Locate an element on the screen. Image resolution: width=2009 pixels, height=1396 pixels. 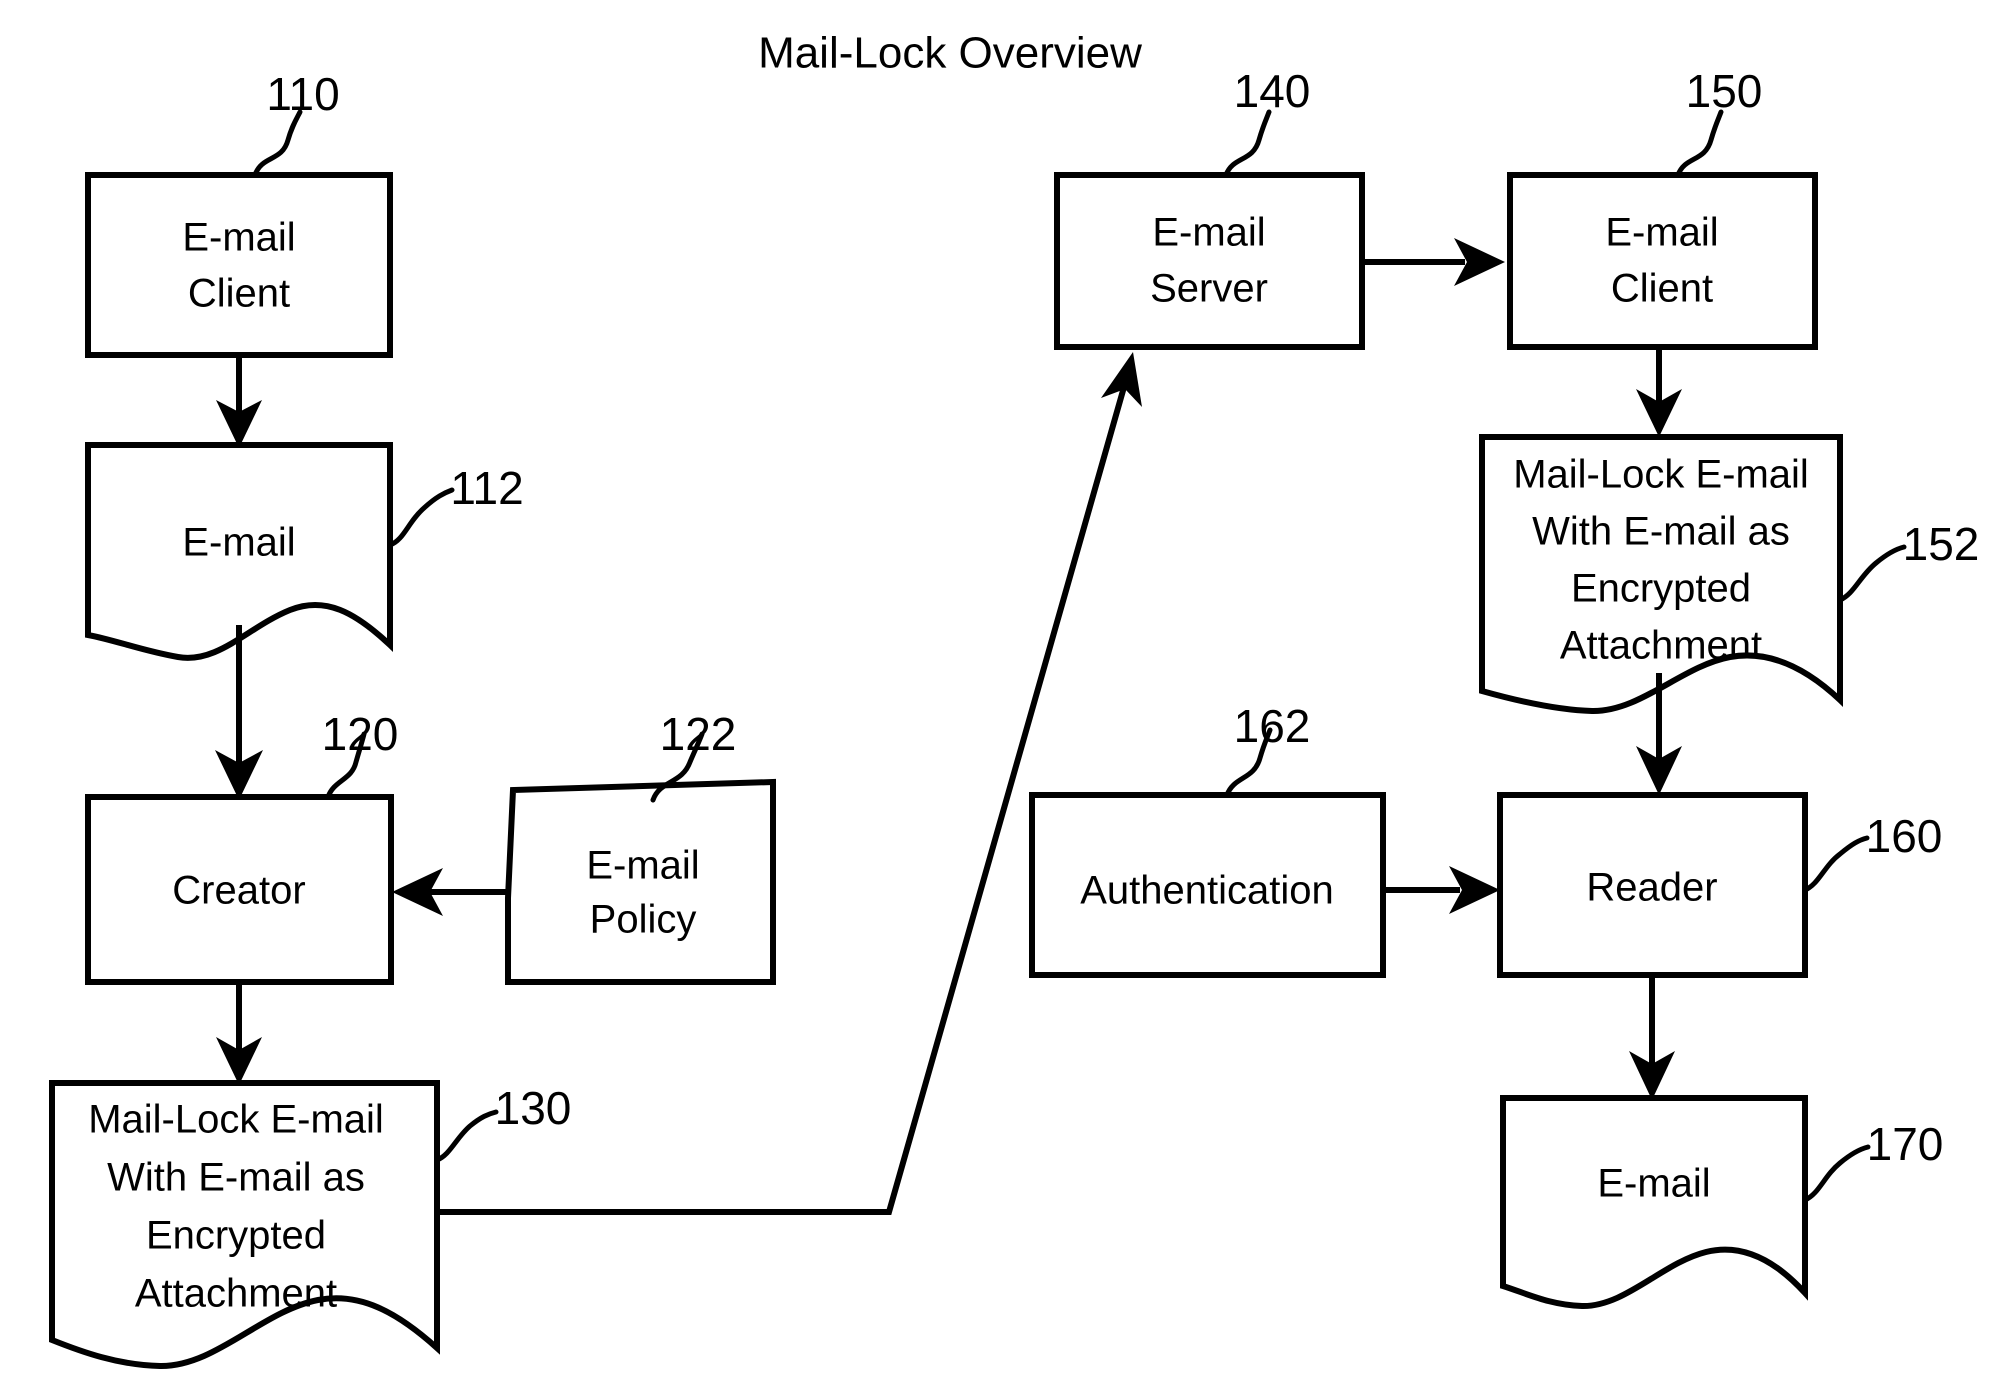
ref-number-112: 112 is located at coordinates (486, 488).